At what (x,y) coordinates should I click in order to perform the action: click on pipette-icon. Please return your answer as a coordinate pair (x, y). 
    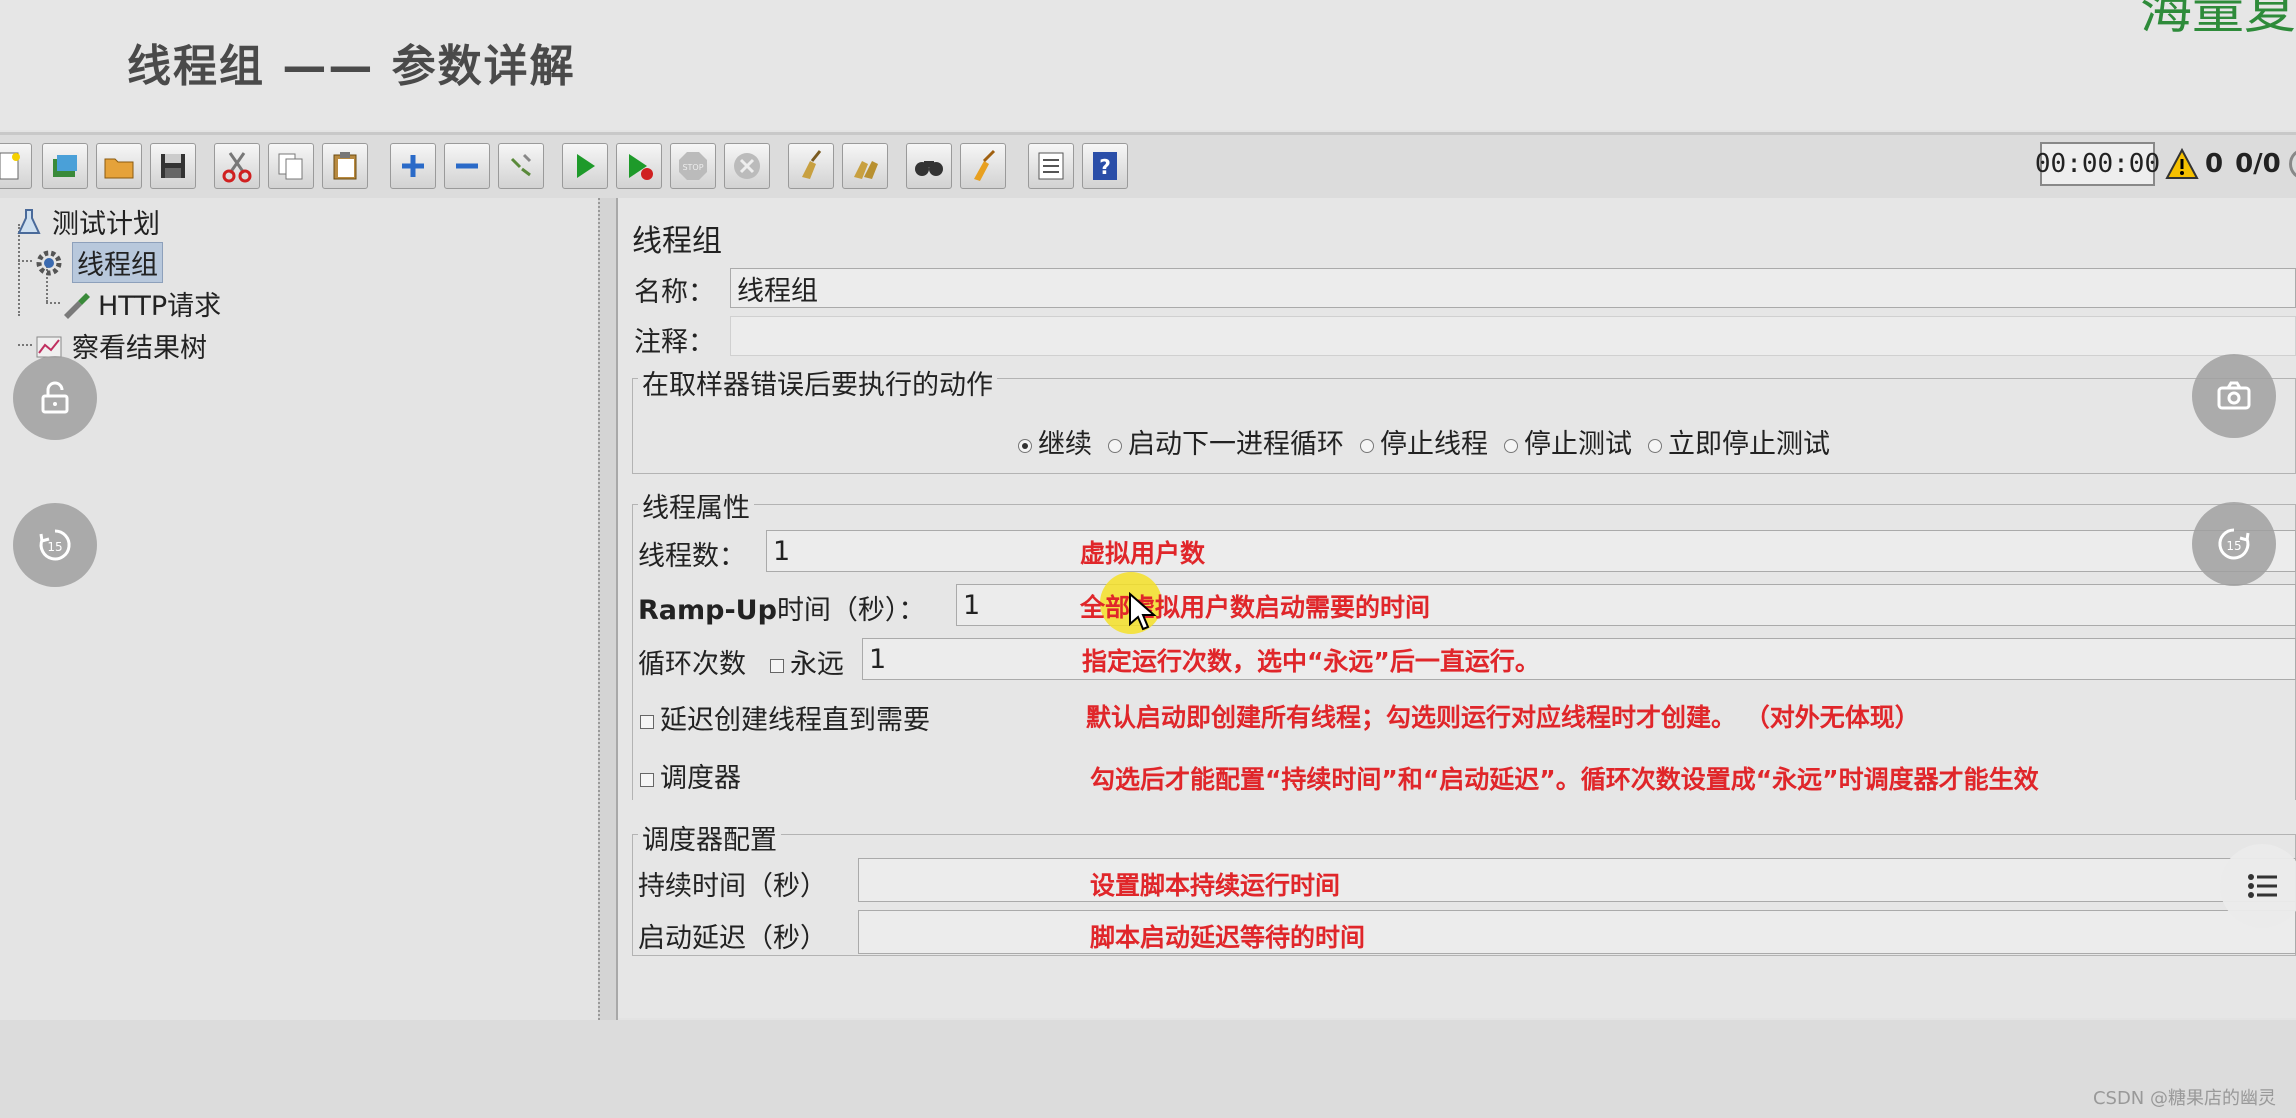
    Looking at the image, I should click on (77, 305).